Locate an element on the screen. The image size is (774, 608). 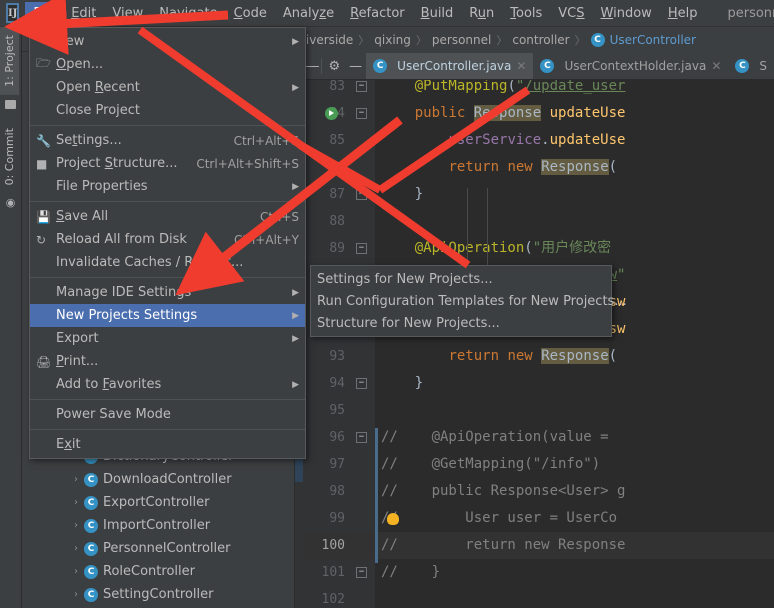
code-line: // public Response<User> g is located at coordinates (503, 491).